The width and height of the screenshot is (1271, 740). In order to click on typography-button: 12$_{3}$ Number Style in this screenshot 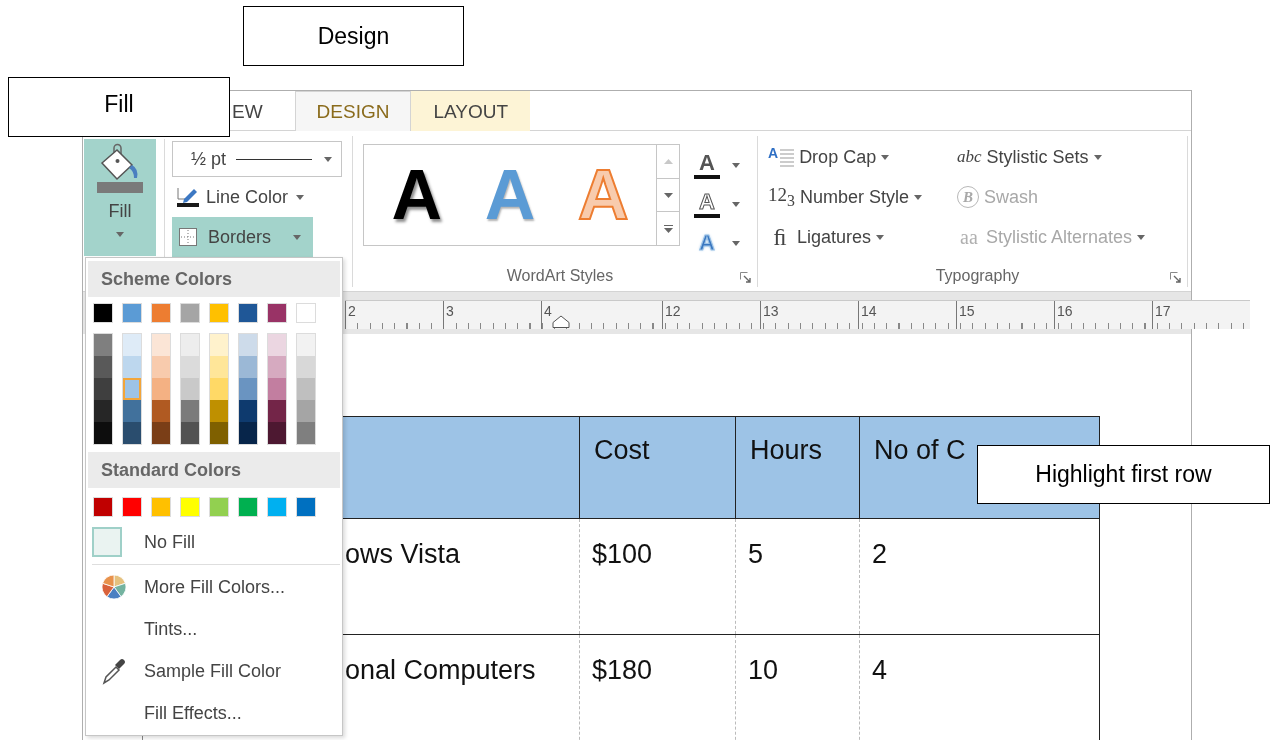, I will do `click(862, 197)`.